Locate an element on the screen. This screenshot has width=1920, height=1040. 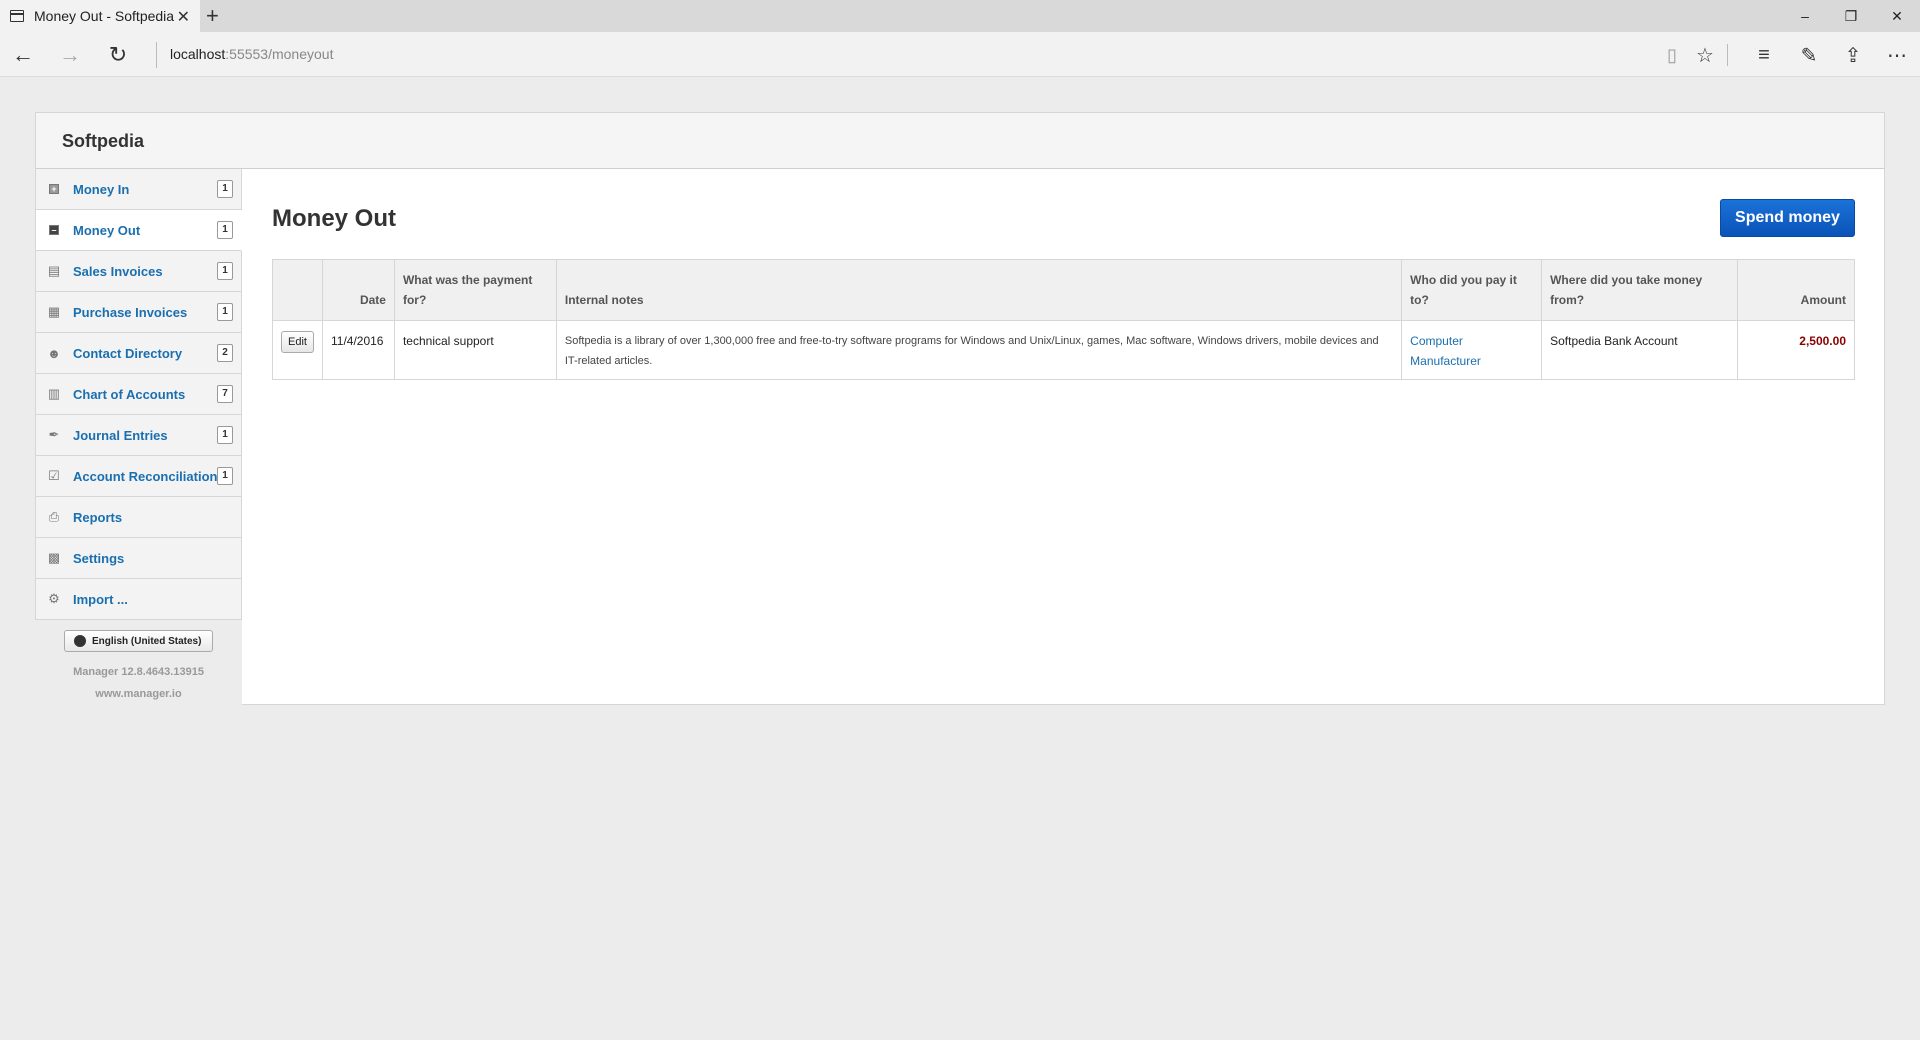
amount-cell: 2,500.00 is located at coordinates (1796, 350).